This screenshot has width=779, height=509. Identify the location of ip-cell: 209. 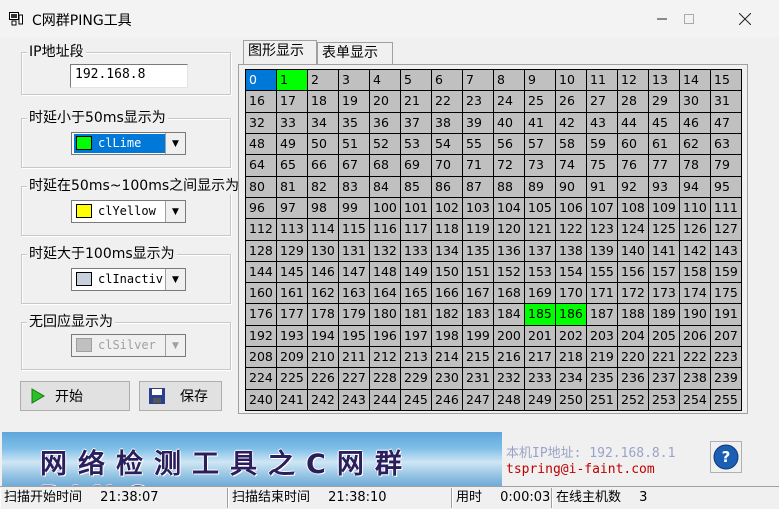
(292, 357).